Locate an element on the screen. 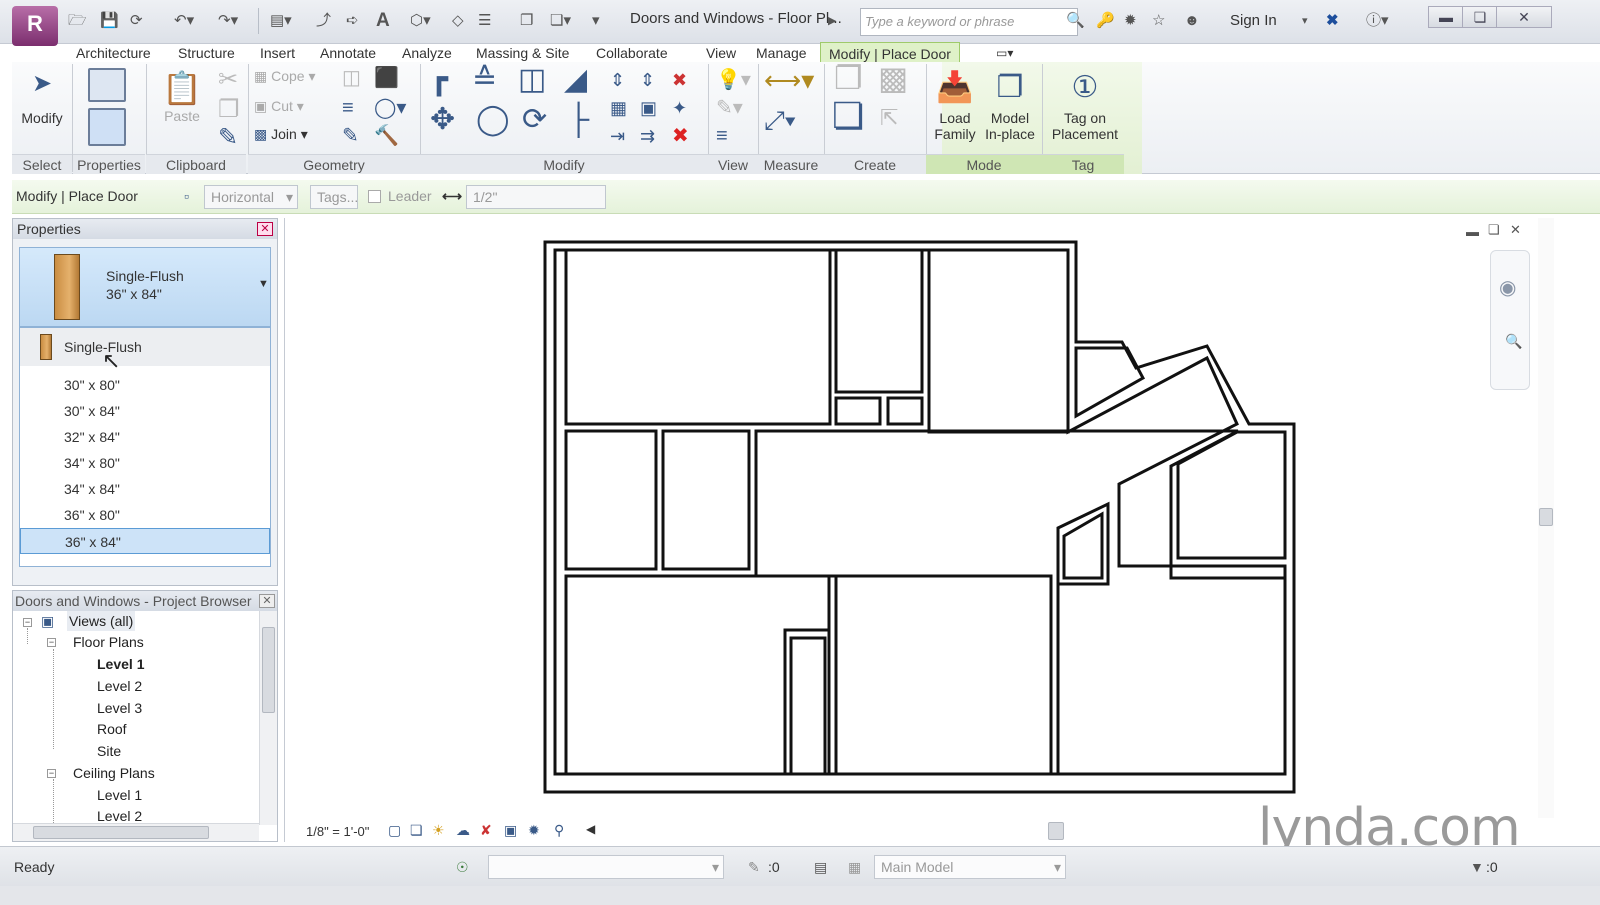  copy-element-icon: ◯ is located at coordinates (493, 120).